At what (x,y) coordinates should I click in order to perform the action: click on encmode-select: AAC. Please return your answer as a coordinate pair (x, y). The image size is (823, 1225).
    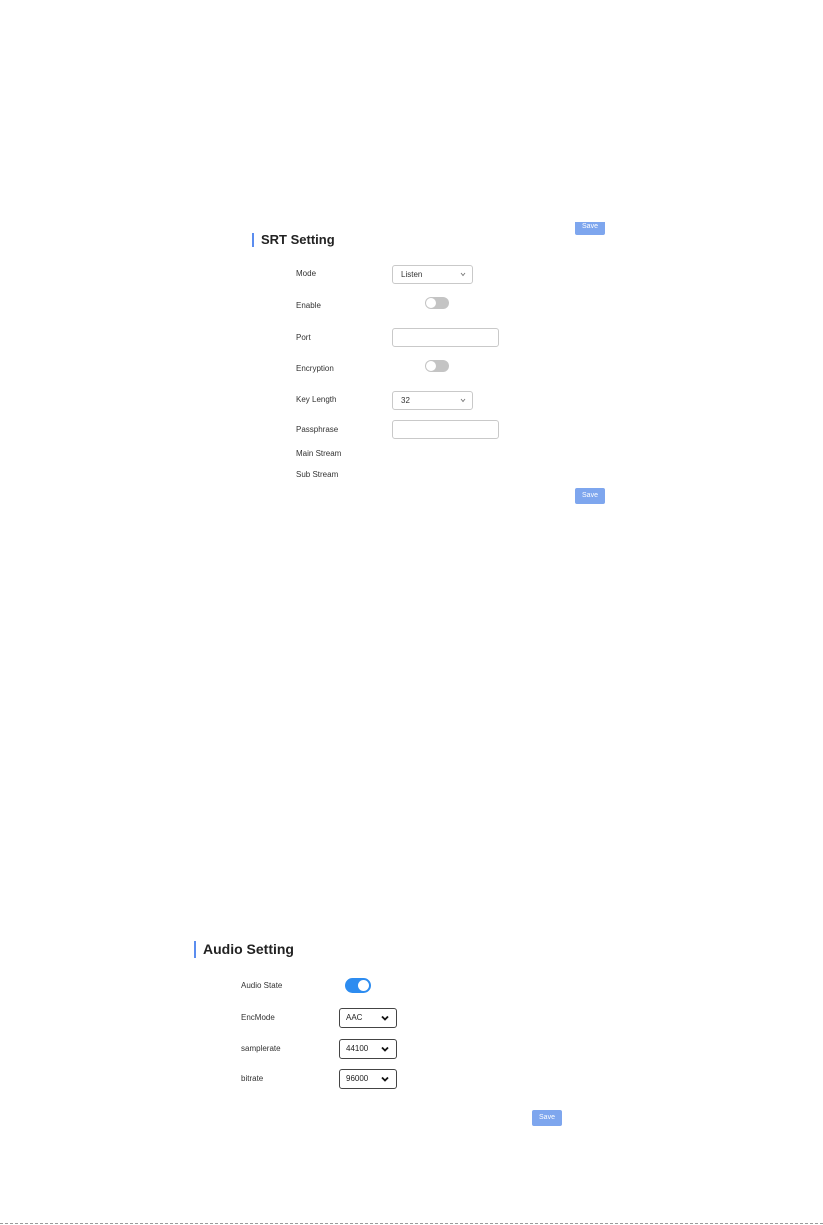
    Looking at the image, I should click on (368, 1018).